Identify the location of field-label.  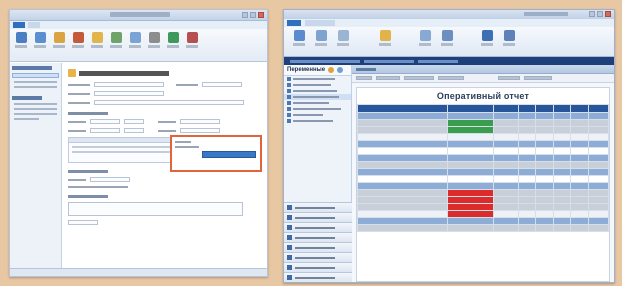
(187, 147).